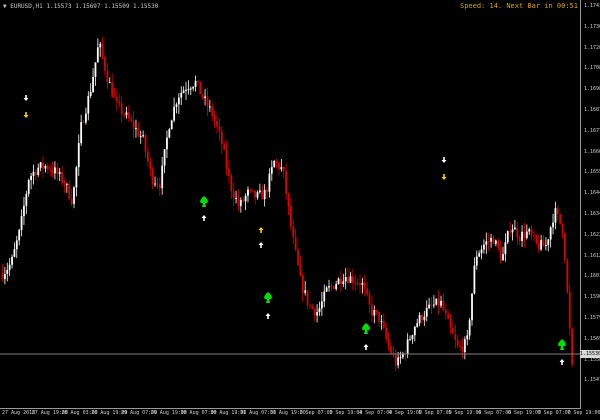 The height and width of the screenshot is (420, 600). What do you see at coordinates (592, 172) in the screenshot?
I see `price-axis-label: 1.16550` at bounding box center [592, 172].